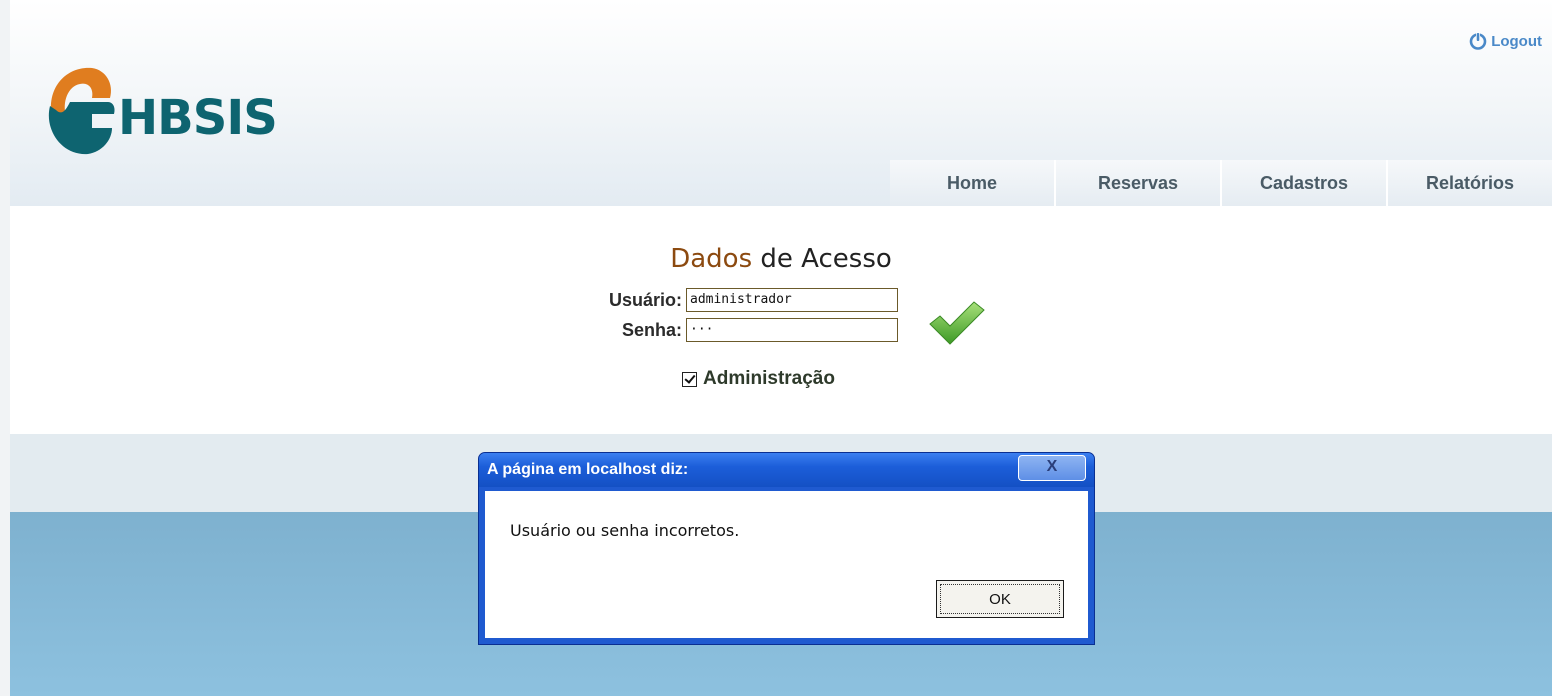 Image resolution: width=1552 pixels, height=696 pixels. What do you see at coordinates (956, 323) in the screenshot?
I see `checkmark-icon` at bounding box center [956, 323].